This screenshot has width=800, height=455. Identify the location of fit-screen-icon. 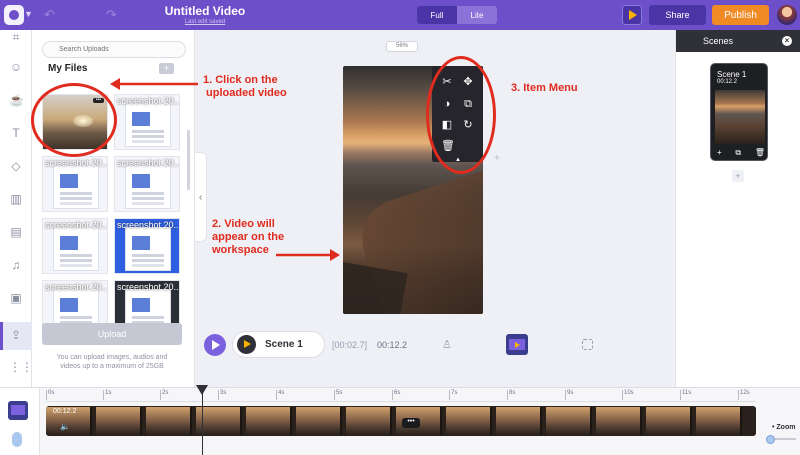
(587, 344).